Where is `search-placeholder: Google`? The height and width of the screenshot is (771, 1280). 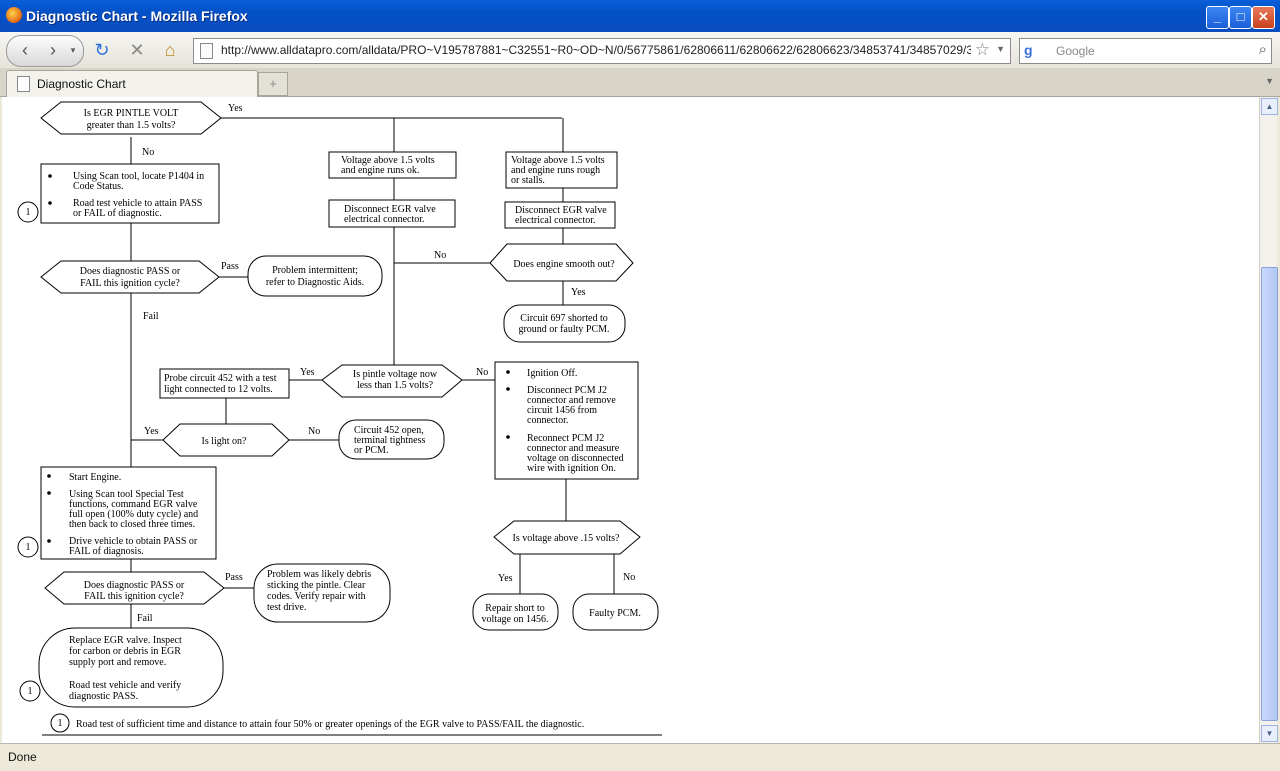 search-placeholder: Google is located at coordinates (1075, 51).